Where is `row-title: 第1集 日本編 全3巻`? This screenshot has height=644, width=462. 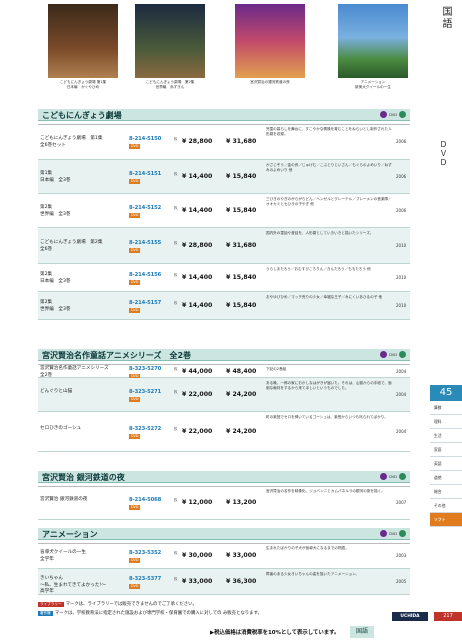 row-title: 第1集 日本編 全3巻 is located at coordinates (55, 177).